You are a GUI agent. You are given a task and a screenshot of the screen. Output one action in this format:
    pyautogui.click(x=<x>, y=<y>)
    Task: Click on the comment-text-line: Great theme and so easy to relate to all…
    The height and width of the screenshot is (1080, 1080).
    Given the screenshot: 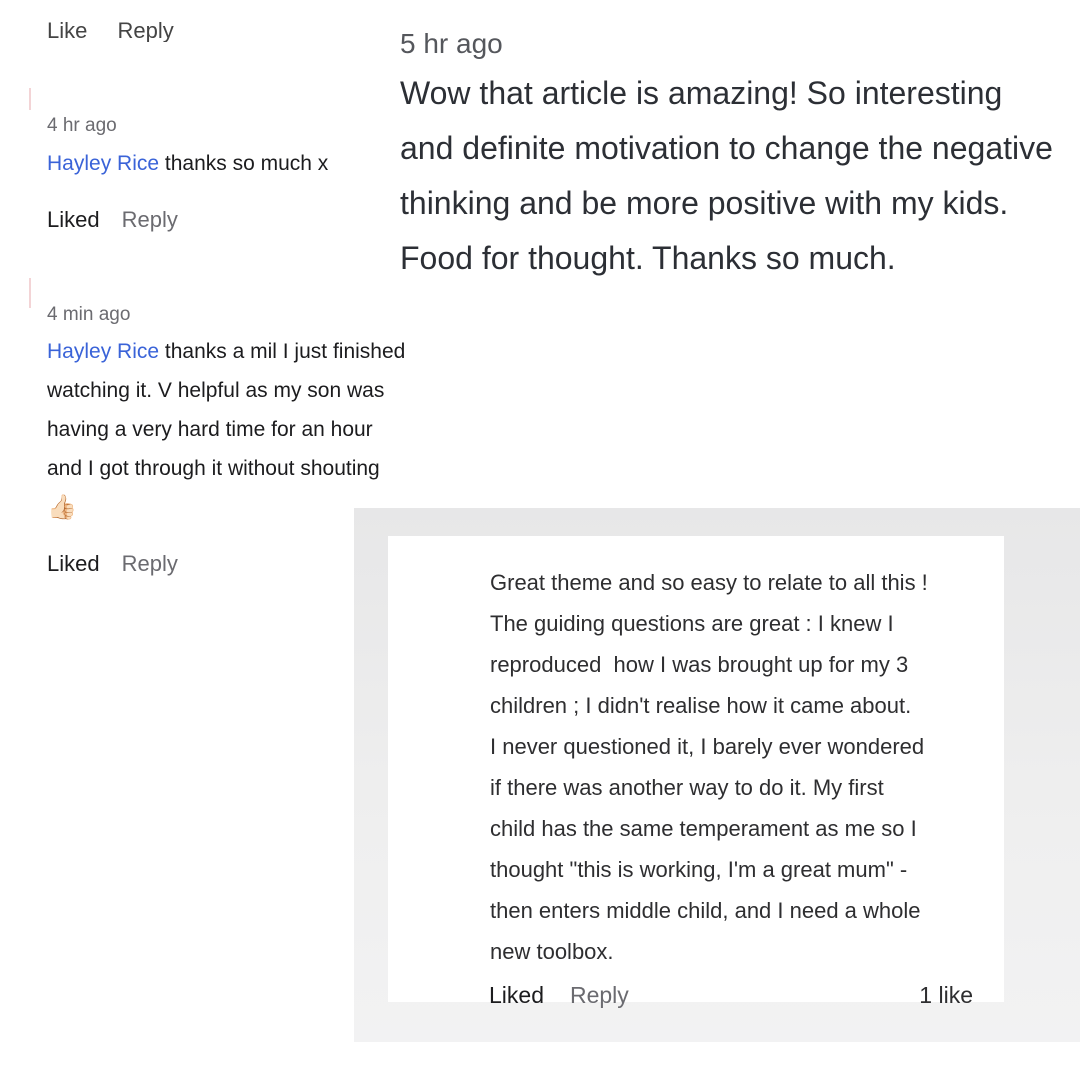 What is the action you would take?
    pyautogui.click(x=709, y=582)
    